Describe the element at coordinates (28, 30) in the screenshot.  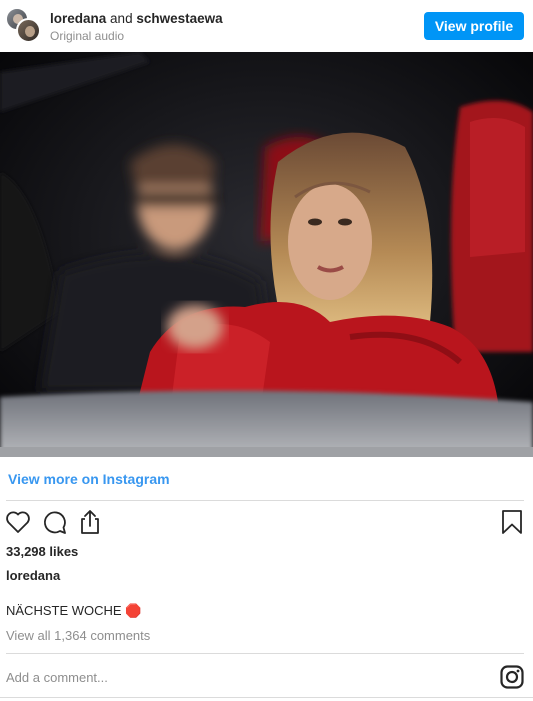
I see `avatar` at that location.